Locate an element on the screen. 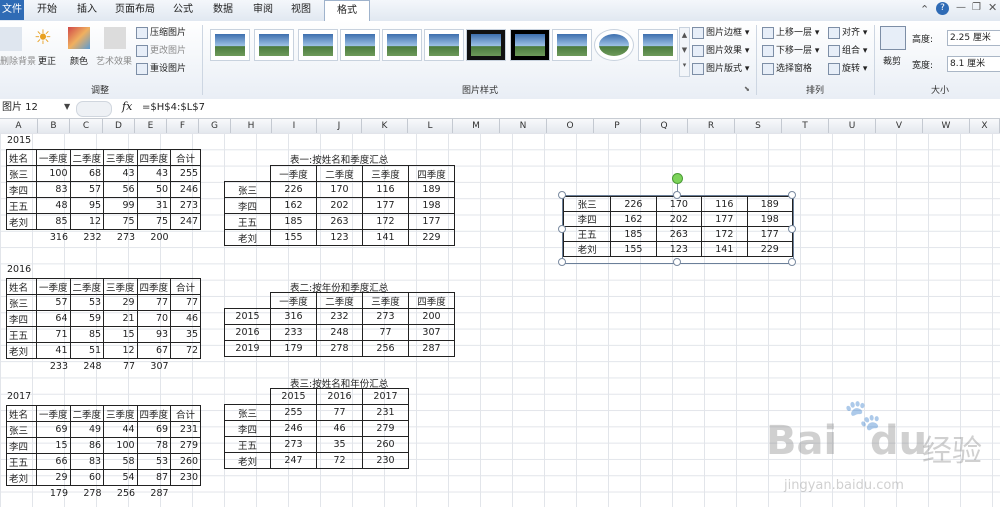 This screenshot has height=507, width=1000. table-cell: 189 is located at coordinates (431, 189).